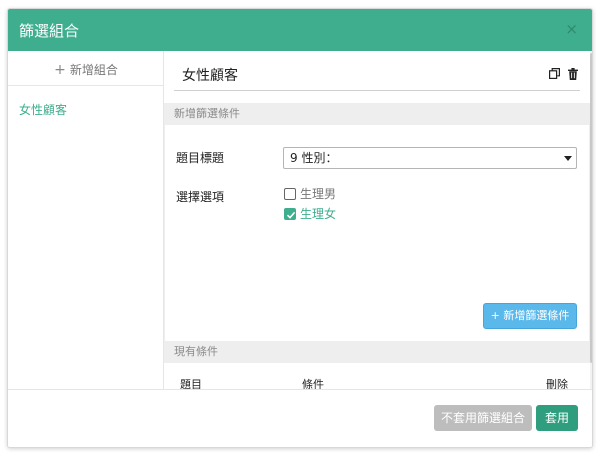  I want to click on apply-button: 套用, so click(557, 418).